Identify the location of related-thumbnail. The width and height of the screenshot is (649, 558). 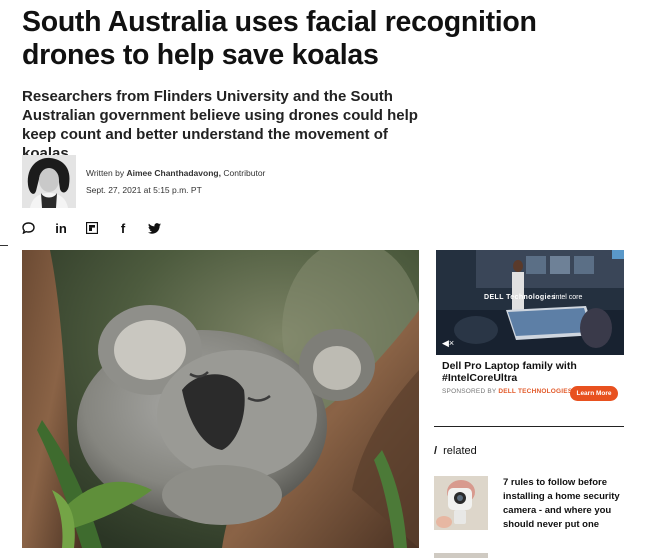
(461, 503).